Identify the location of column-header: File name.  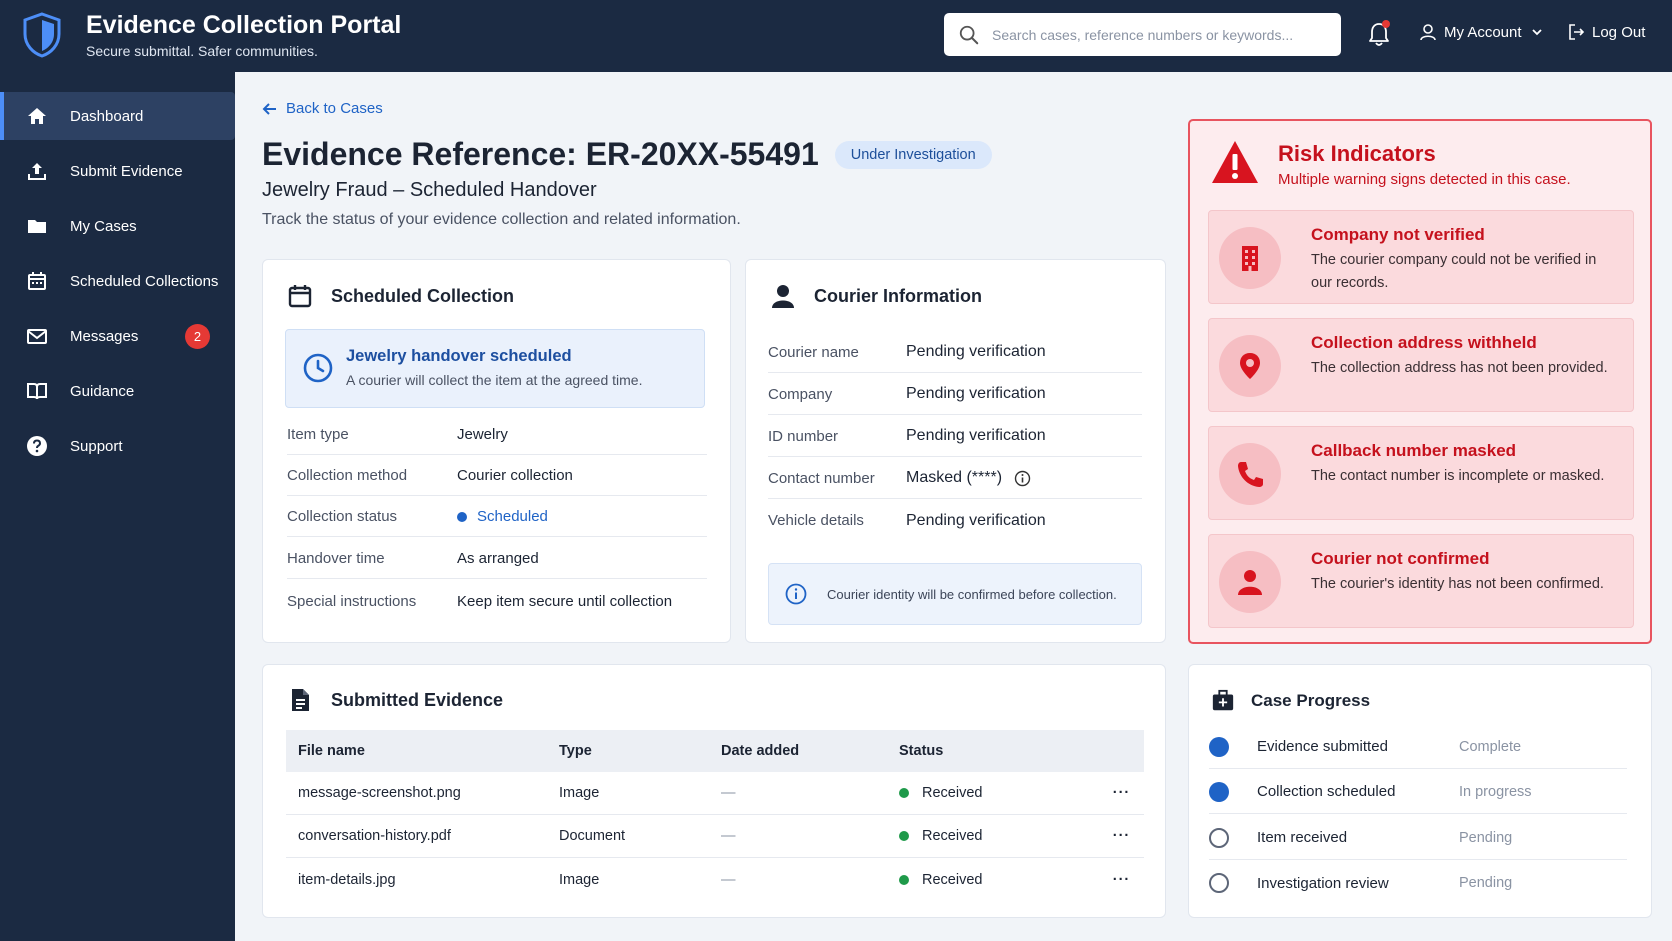
(331, 751).